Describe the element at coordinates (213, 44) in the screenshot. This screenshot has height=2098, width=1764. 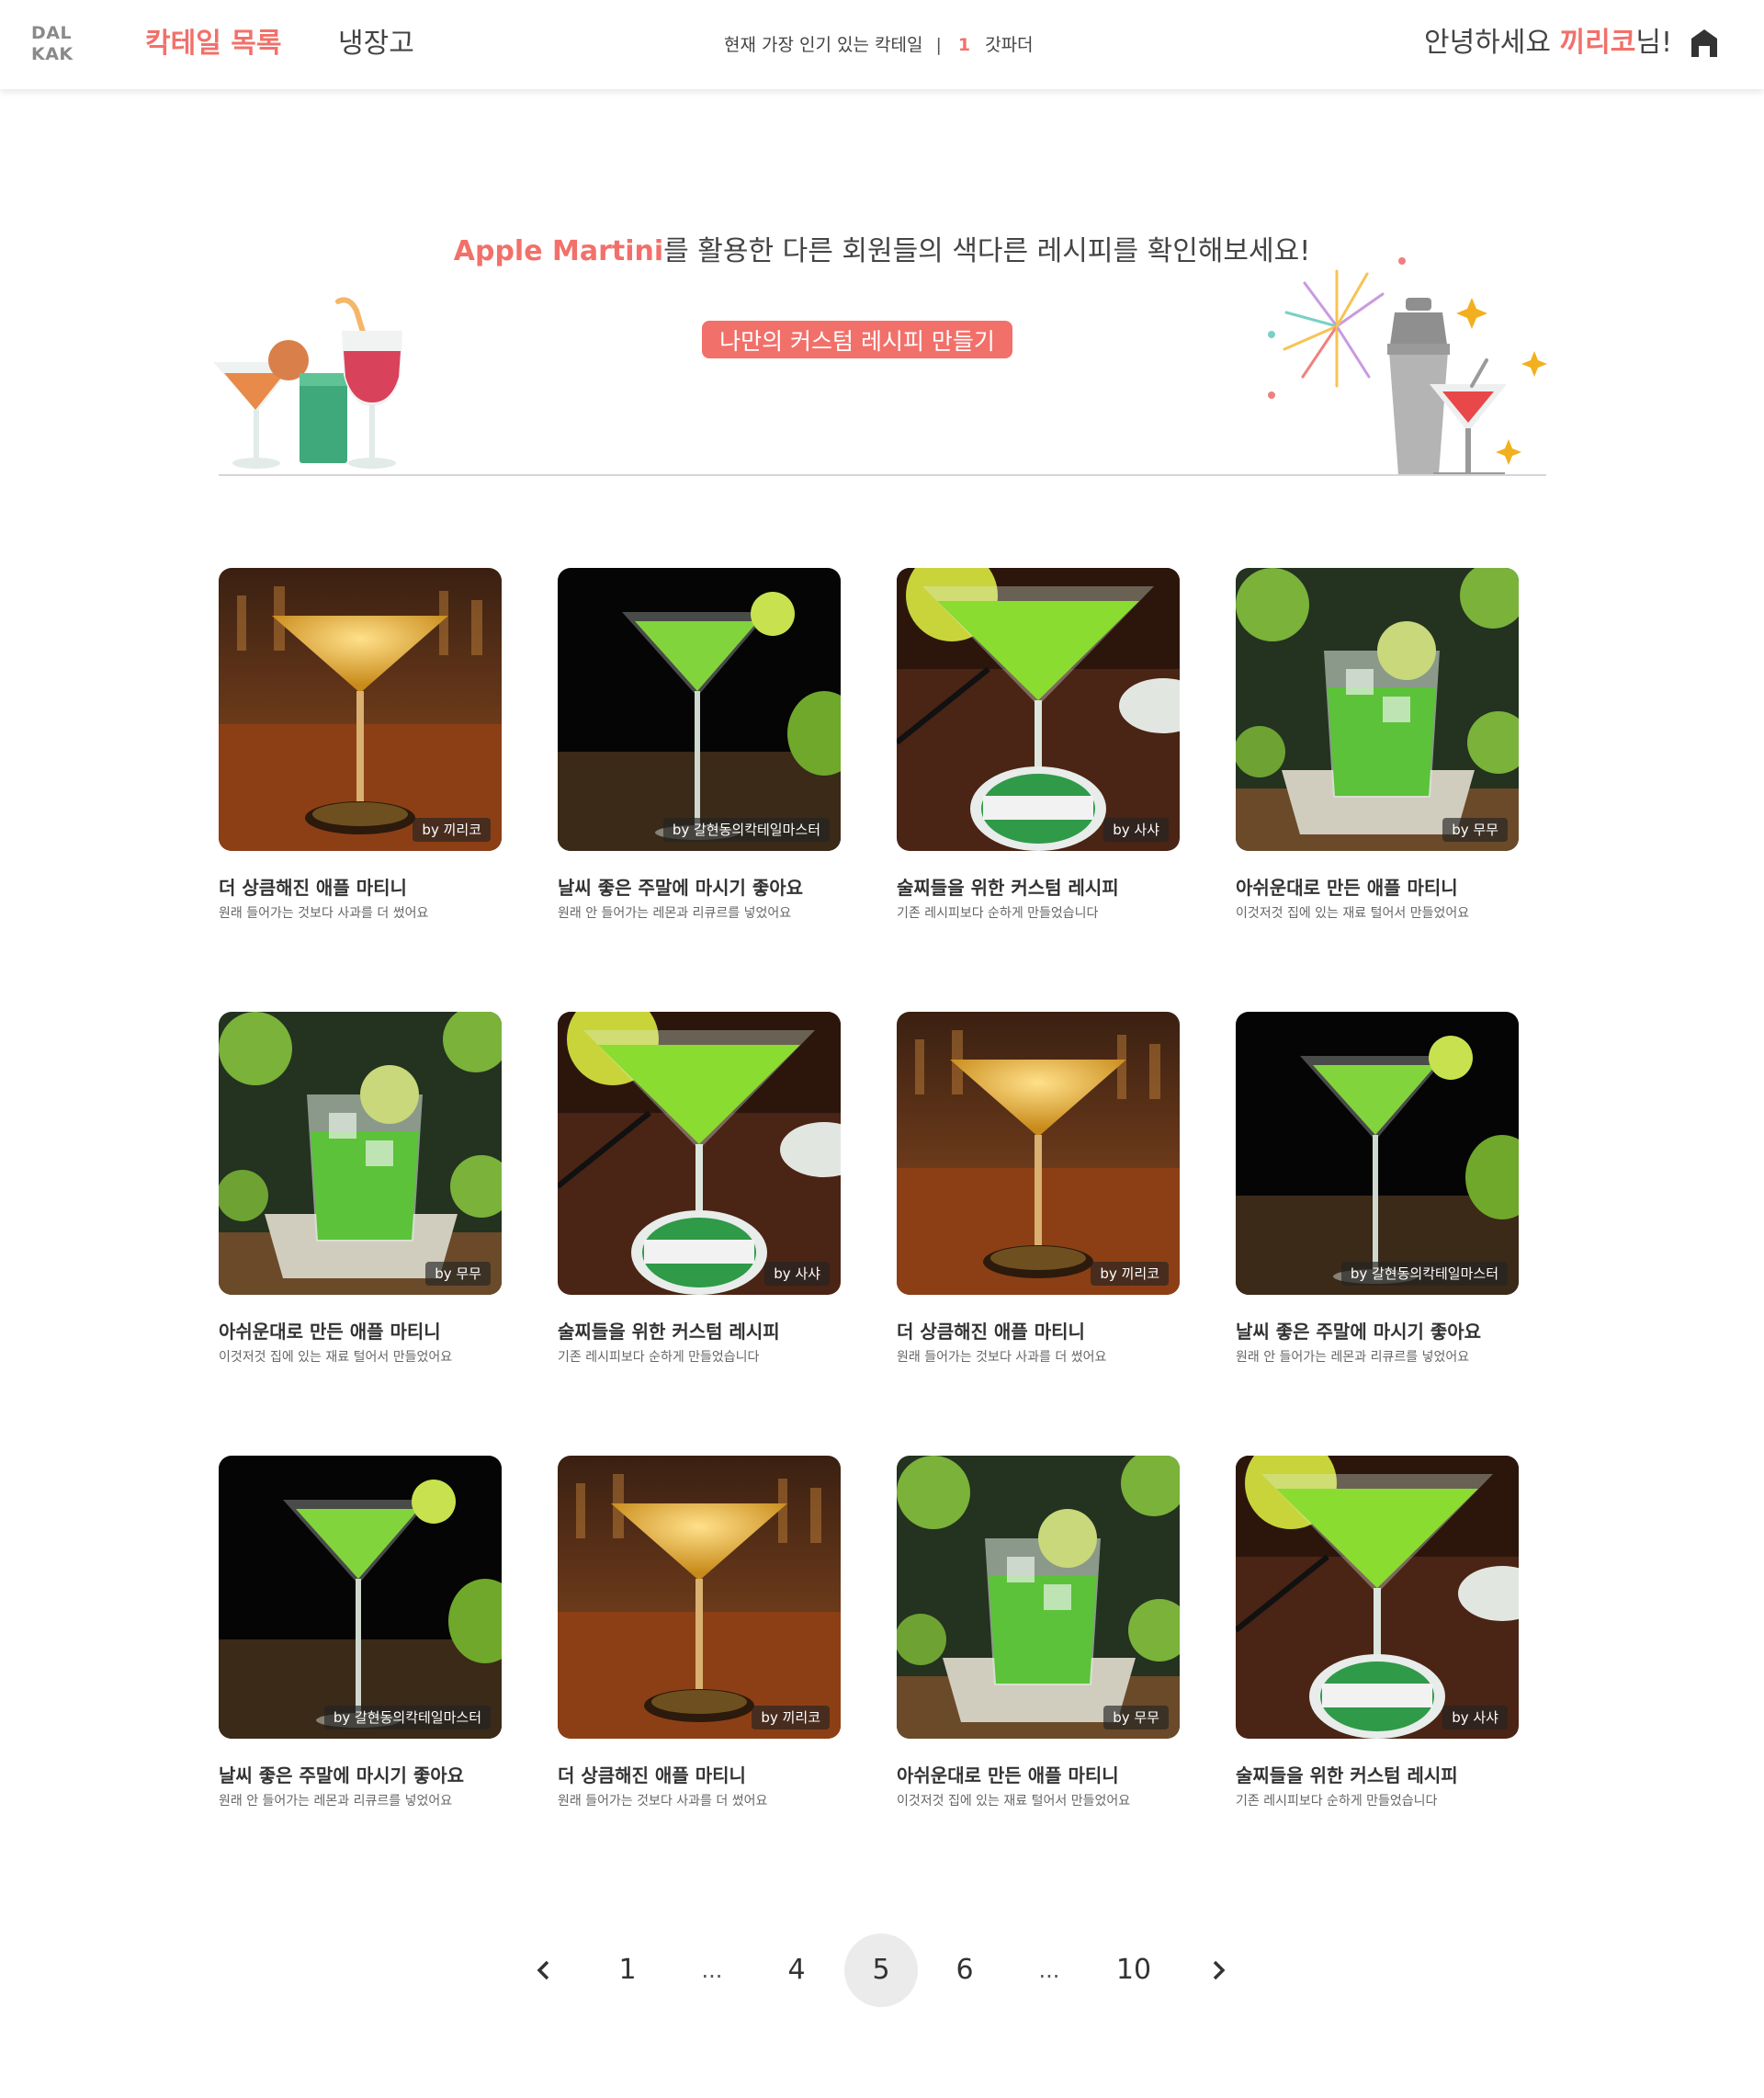
I see `nav-link-cocktail-list: 칵테일 목록` at that location.